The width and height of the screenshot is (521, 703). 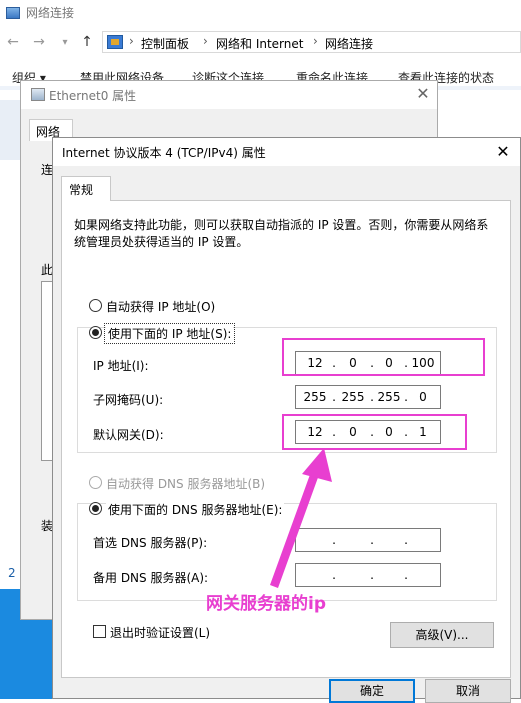 I want to click on address-bar: › 控制面板 › 网络和 Internet › 网络连接, so click(x=311, y=42).